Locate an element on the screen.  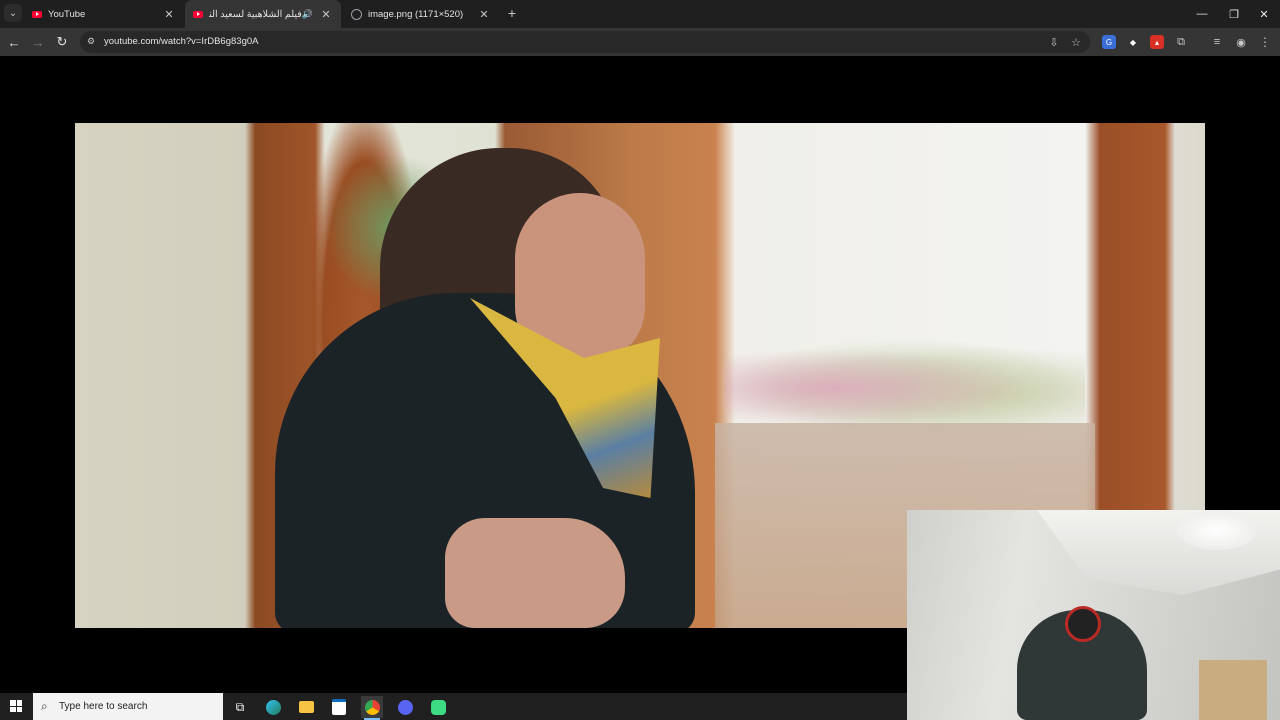
install-app-icon: ⇩ is located at coordinates (1054, 42).